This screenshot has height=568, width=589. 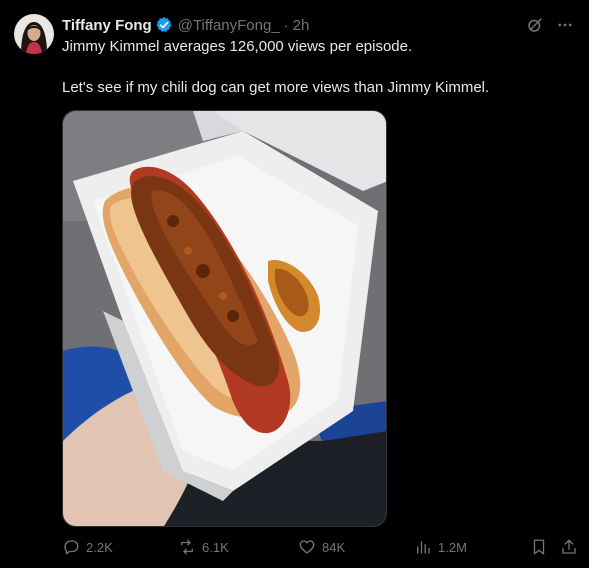 I want to click on reply-button: 2.2K, so click(x=87, y=547).